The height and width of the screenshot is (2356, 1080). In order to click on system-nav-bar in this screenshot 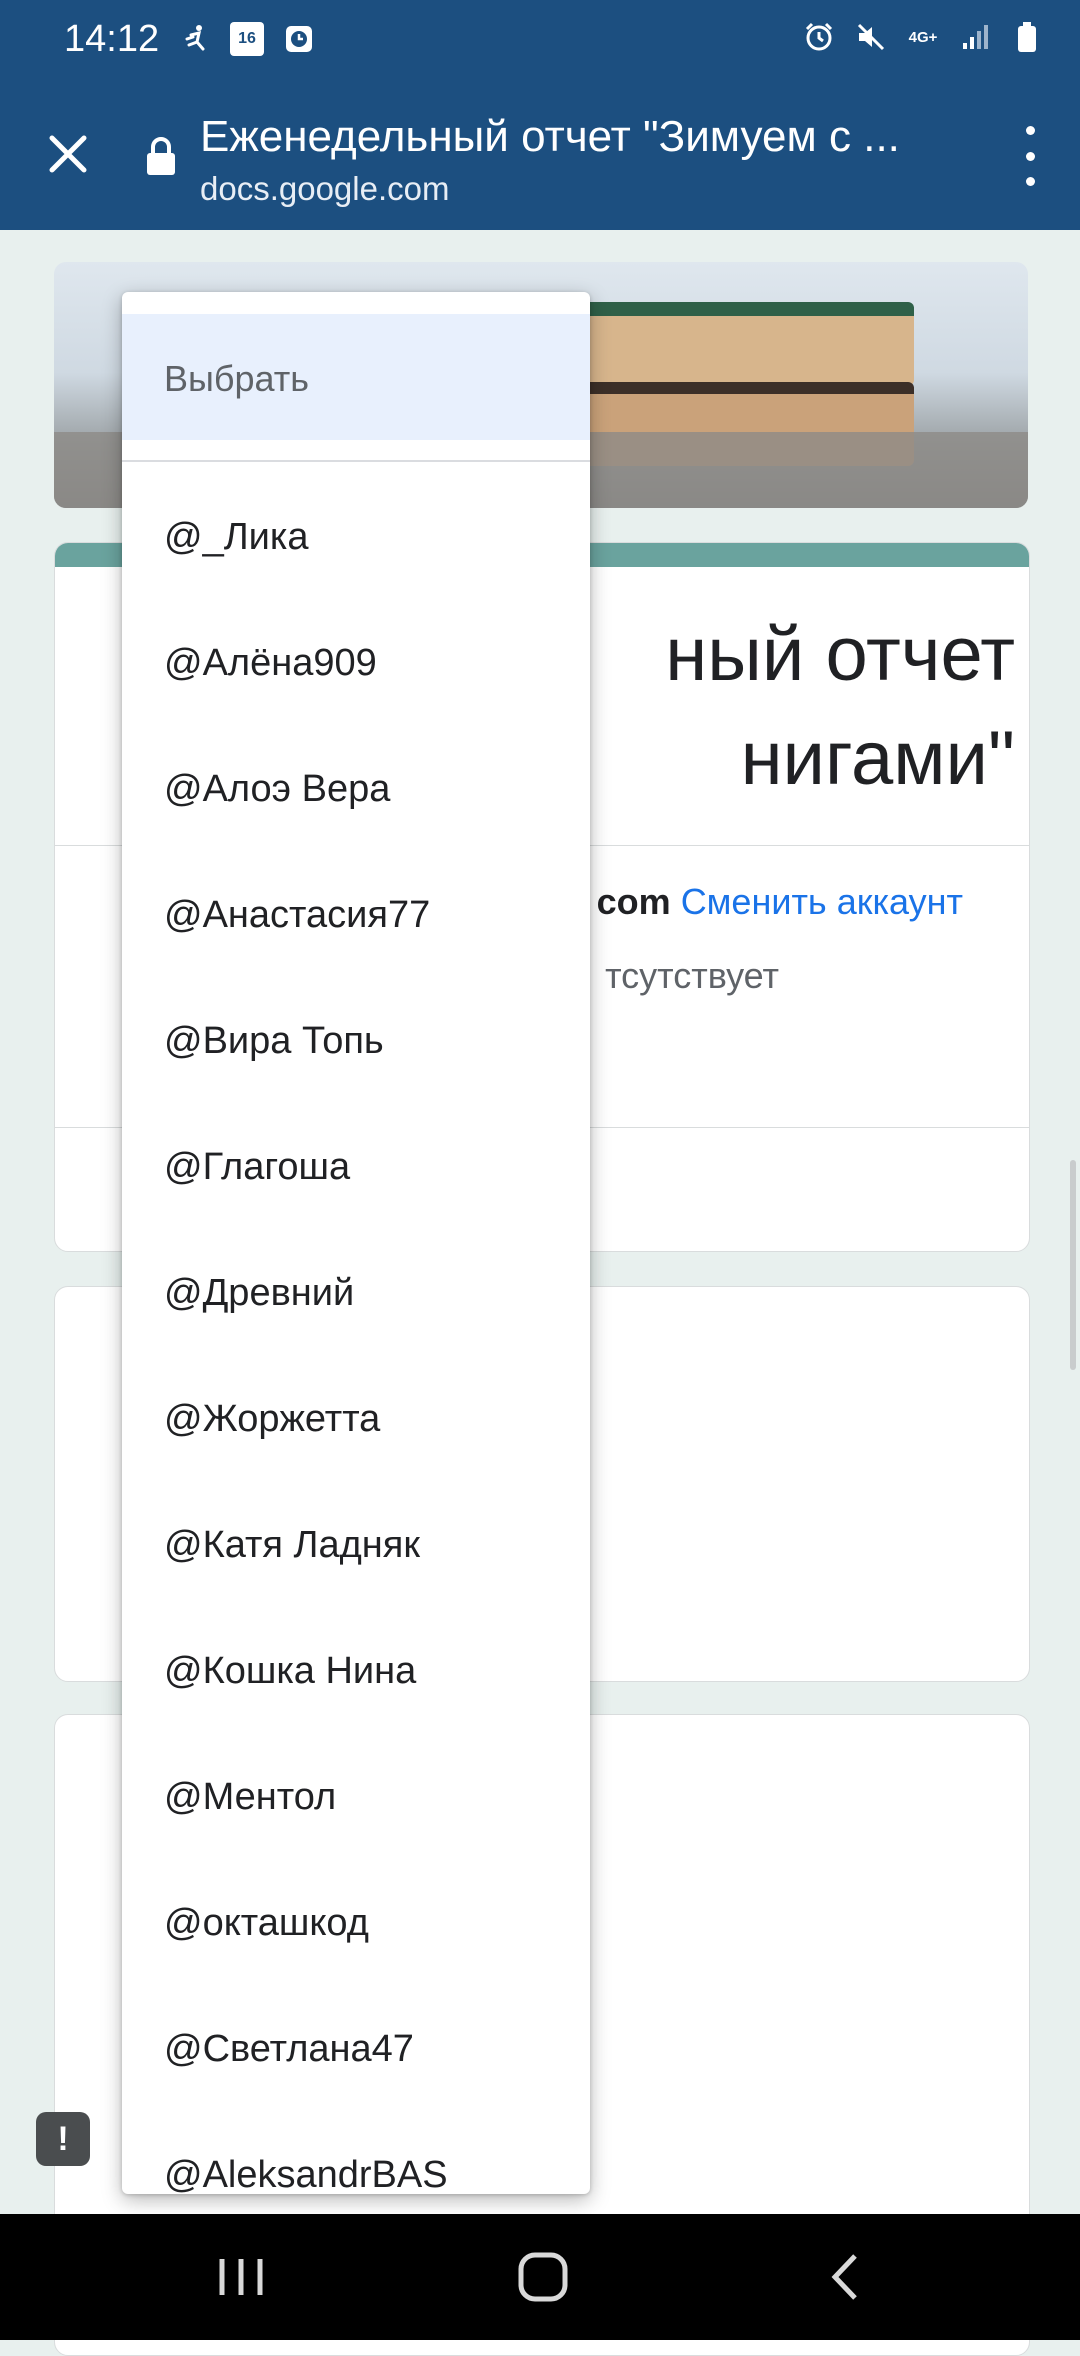, I will do `click(540, 2277)`.